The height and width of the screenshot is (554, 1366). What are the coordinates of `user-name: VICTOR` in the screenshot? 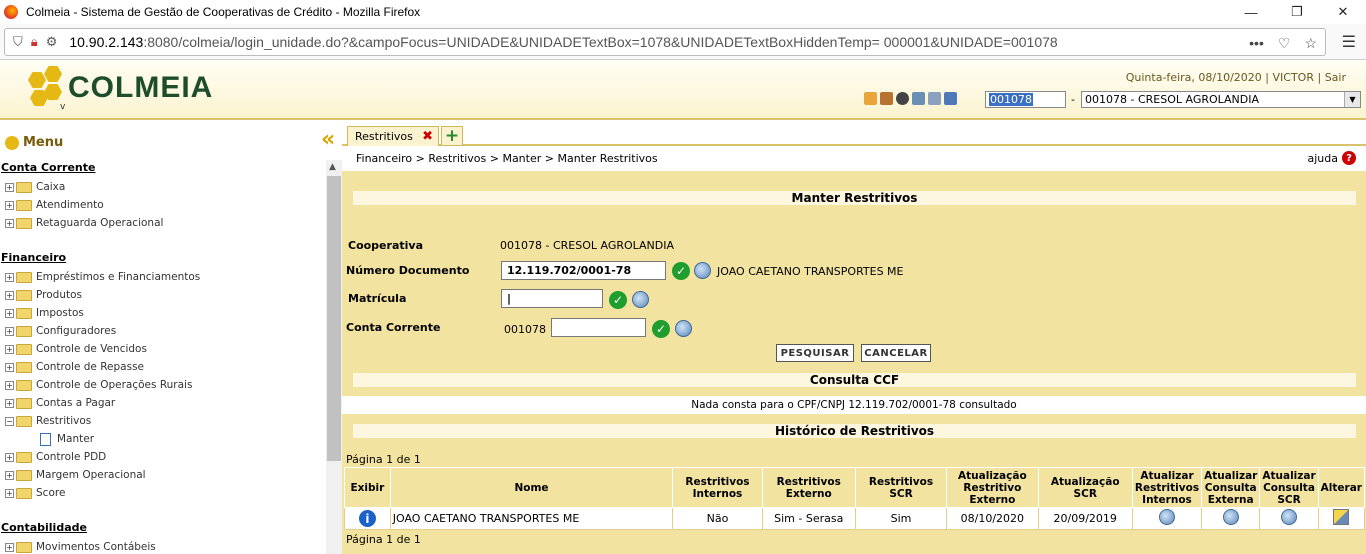 It's located at (1293, 77).